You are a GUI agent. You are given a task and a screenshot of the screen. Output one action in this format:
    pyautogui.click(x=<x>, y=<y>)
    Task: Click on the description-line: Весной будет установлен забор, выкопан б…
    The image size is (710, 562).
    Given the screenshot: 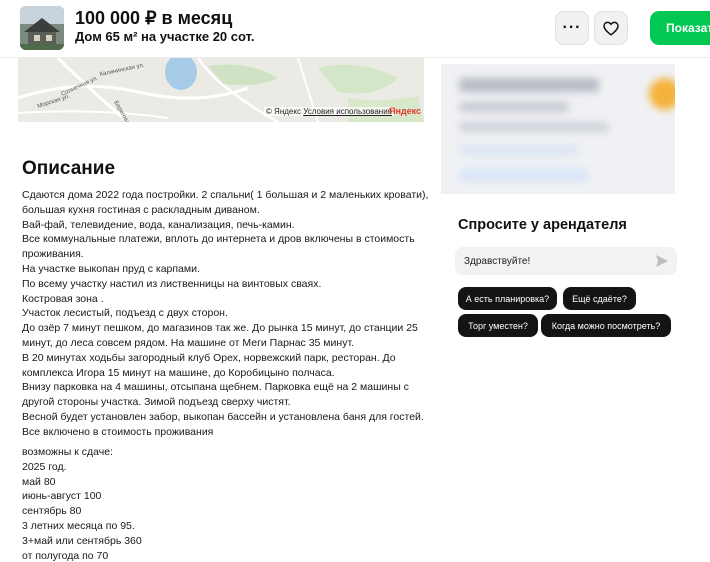 What is the action you would take?
    pyautogui.click(x=223, y=416)
    